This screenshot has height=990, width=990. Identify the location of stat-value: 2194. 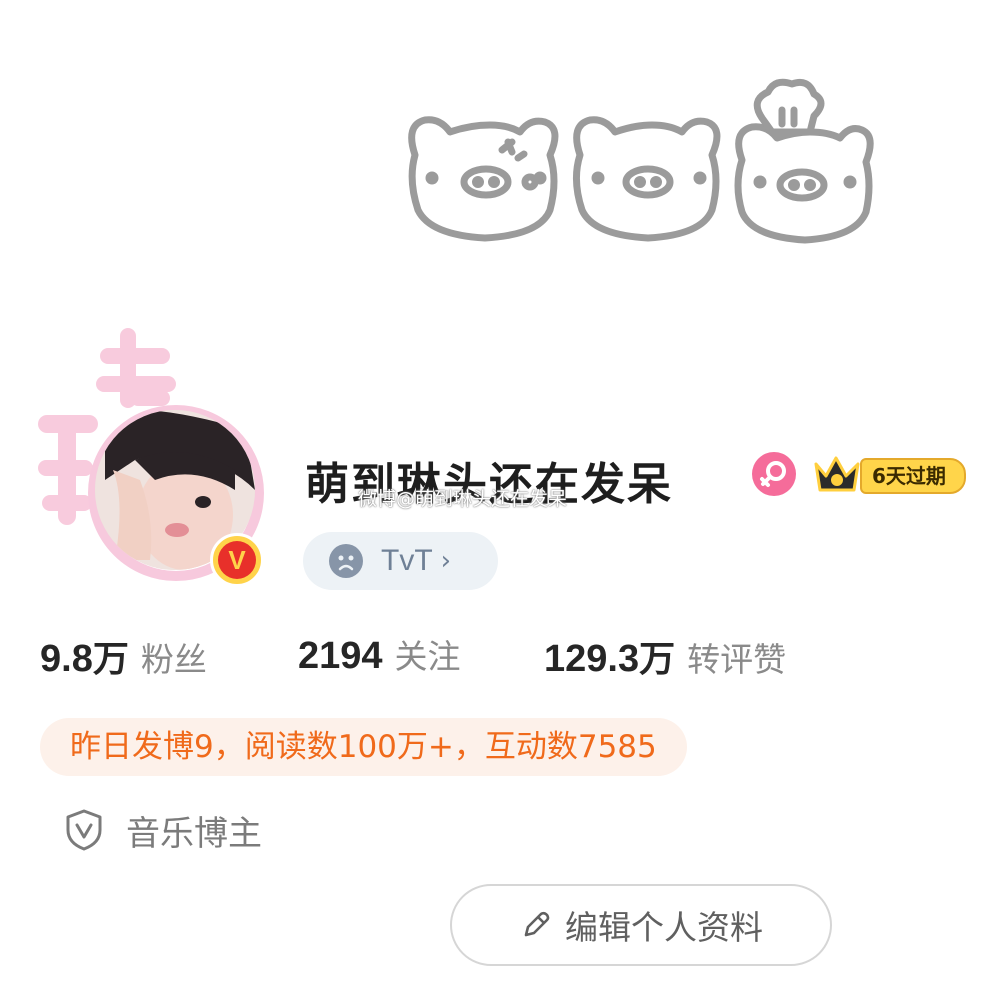
(340, 656).